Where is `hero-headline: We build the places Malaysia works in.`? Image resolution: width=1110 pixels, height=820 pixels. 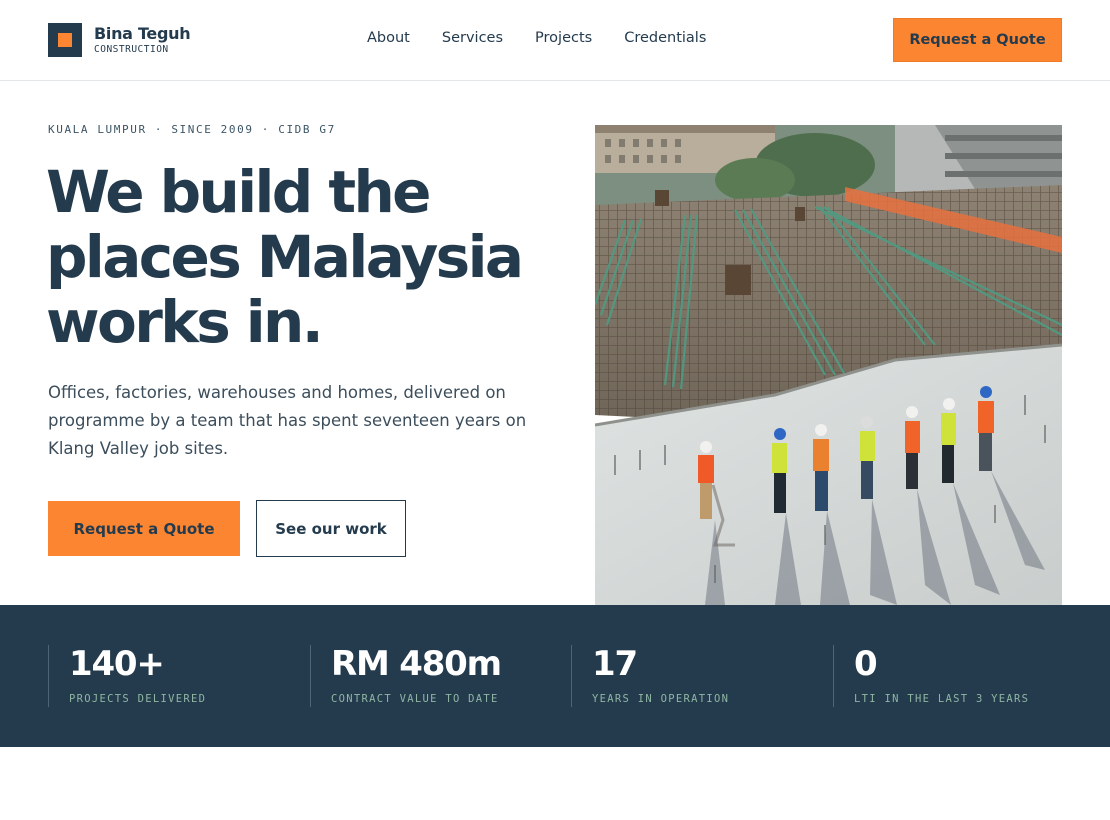 hero-headline: We build the places Malaysia works in. is located at coordinates (306, 257).